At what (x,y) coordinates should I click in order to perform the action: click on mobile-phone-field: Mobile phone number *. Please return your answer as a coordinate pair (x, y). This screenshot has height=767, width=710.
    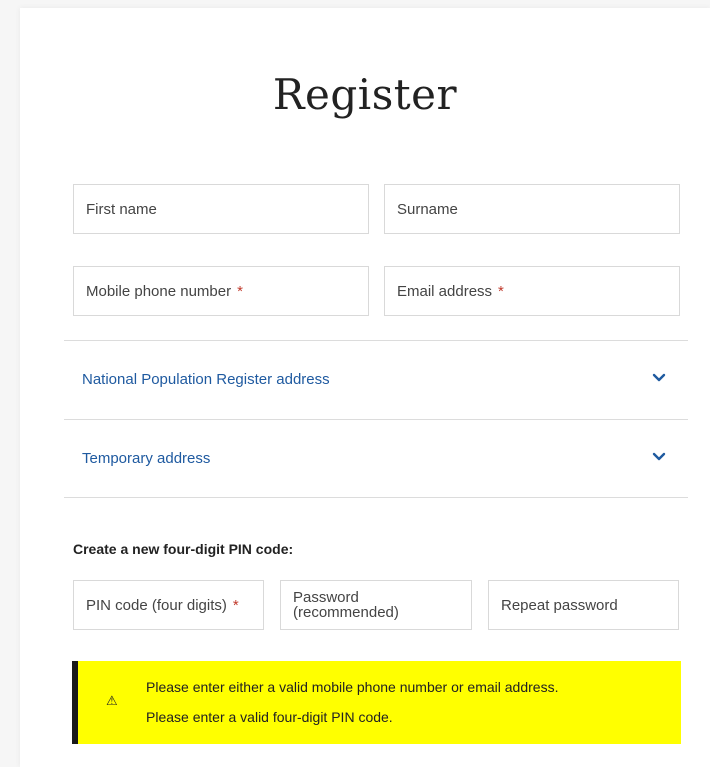
    Looking at the image, I should click on (221, 291).